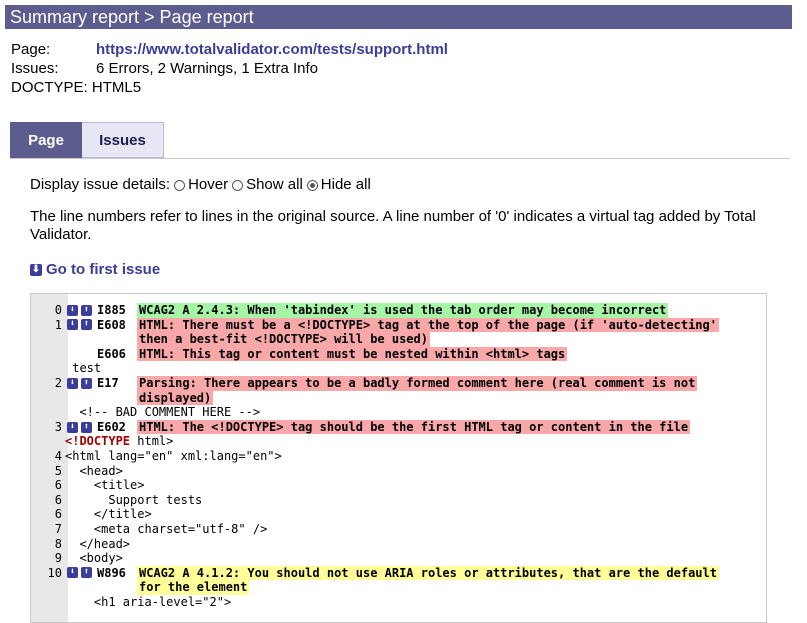  I want to click on tab-bar: Page Issues, so click(87, 140).